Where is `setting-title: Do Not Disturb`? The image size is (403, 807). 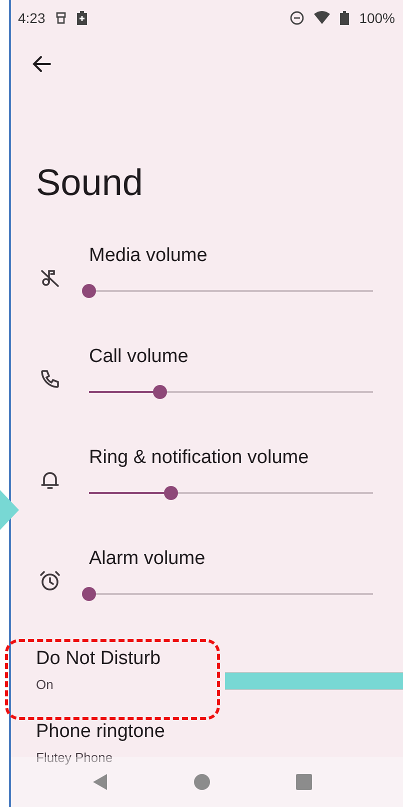 setting-title: Do Not Disturb is located at coordinates (98, 659).